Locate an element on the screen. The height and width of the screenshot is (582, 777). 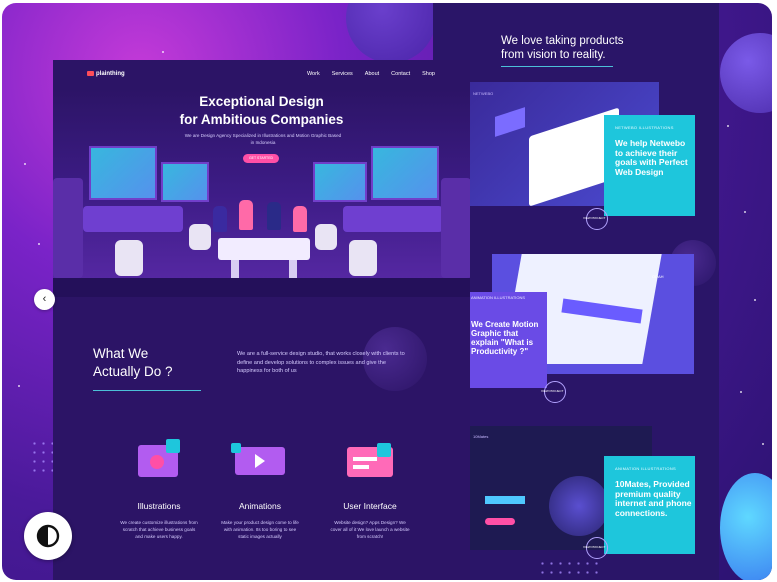
card-tags: NETWEBO ILLUSTRATIONS is located at coordinates (644, 127).